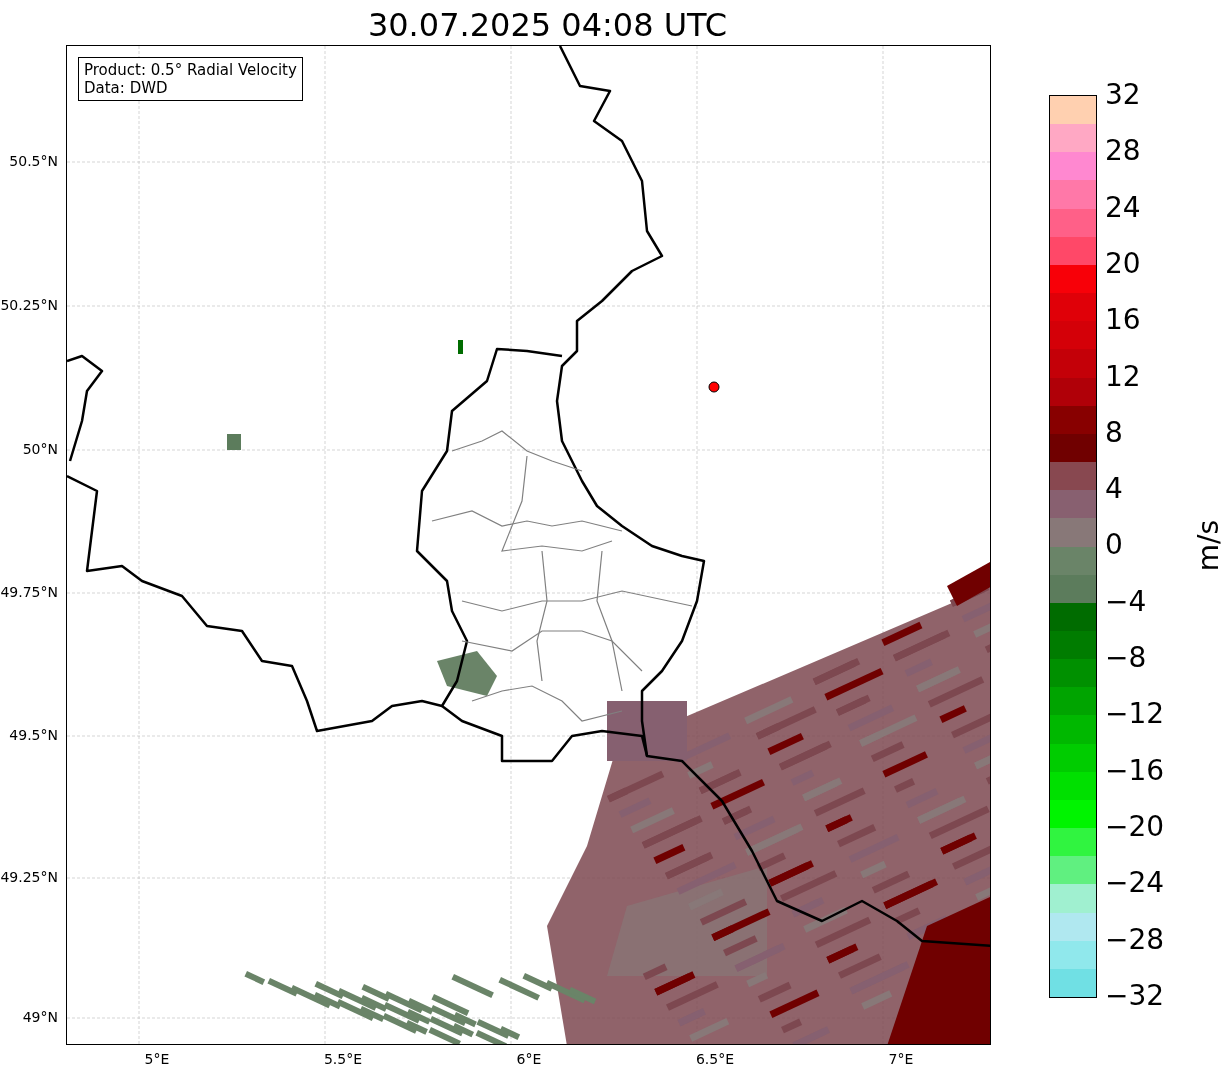 The width and height of the screenshot is (1225, 1081). Describe the element at coordinates (1123, 376) in the screenshot. I see `colorbar-tick-label: 12` at that location.